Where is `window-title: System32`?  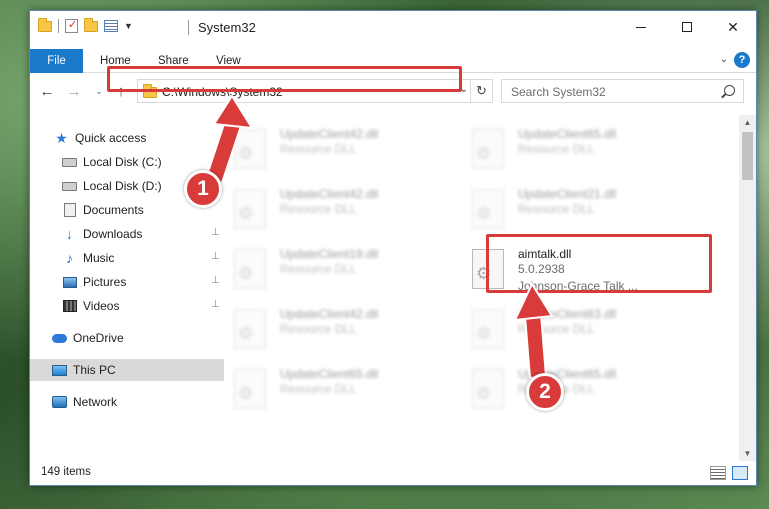
window-title: System32 is located at coordinates (227, 27).